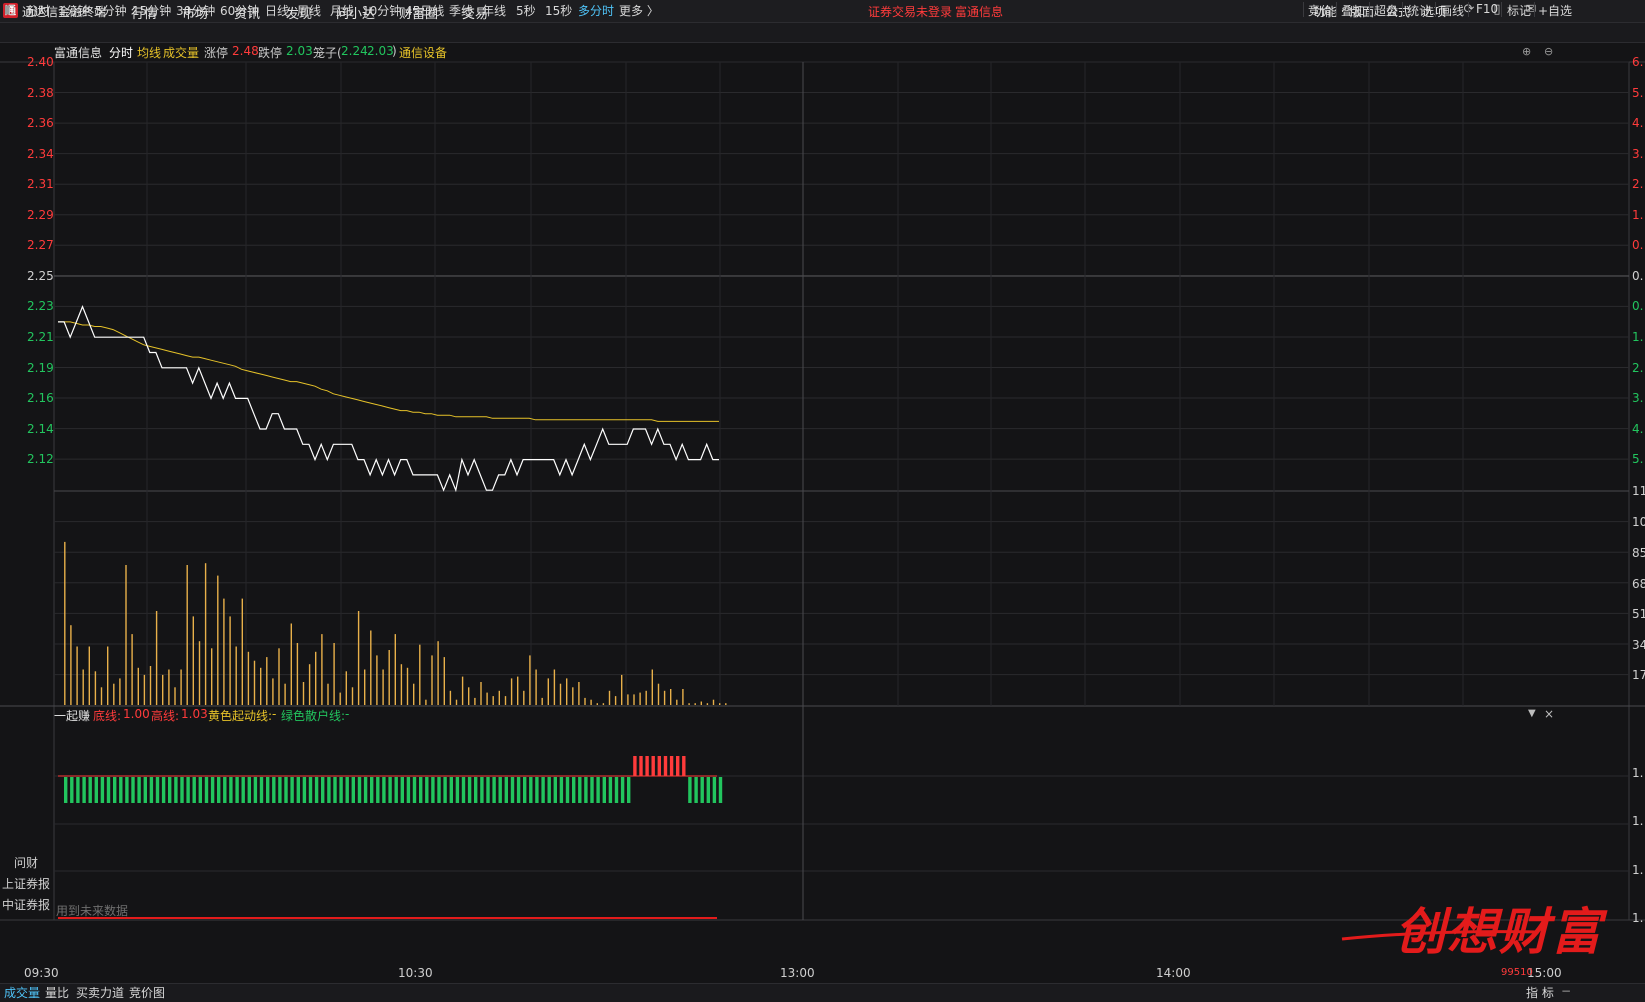 This screenshot has width=1645, height=1002. What do you see at coordinates (1549, 714) in the screenshot?
I see `indicator-close-icon: ×` at bounding box center [1549, 714].